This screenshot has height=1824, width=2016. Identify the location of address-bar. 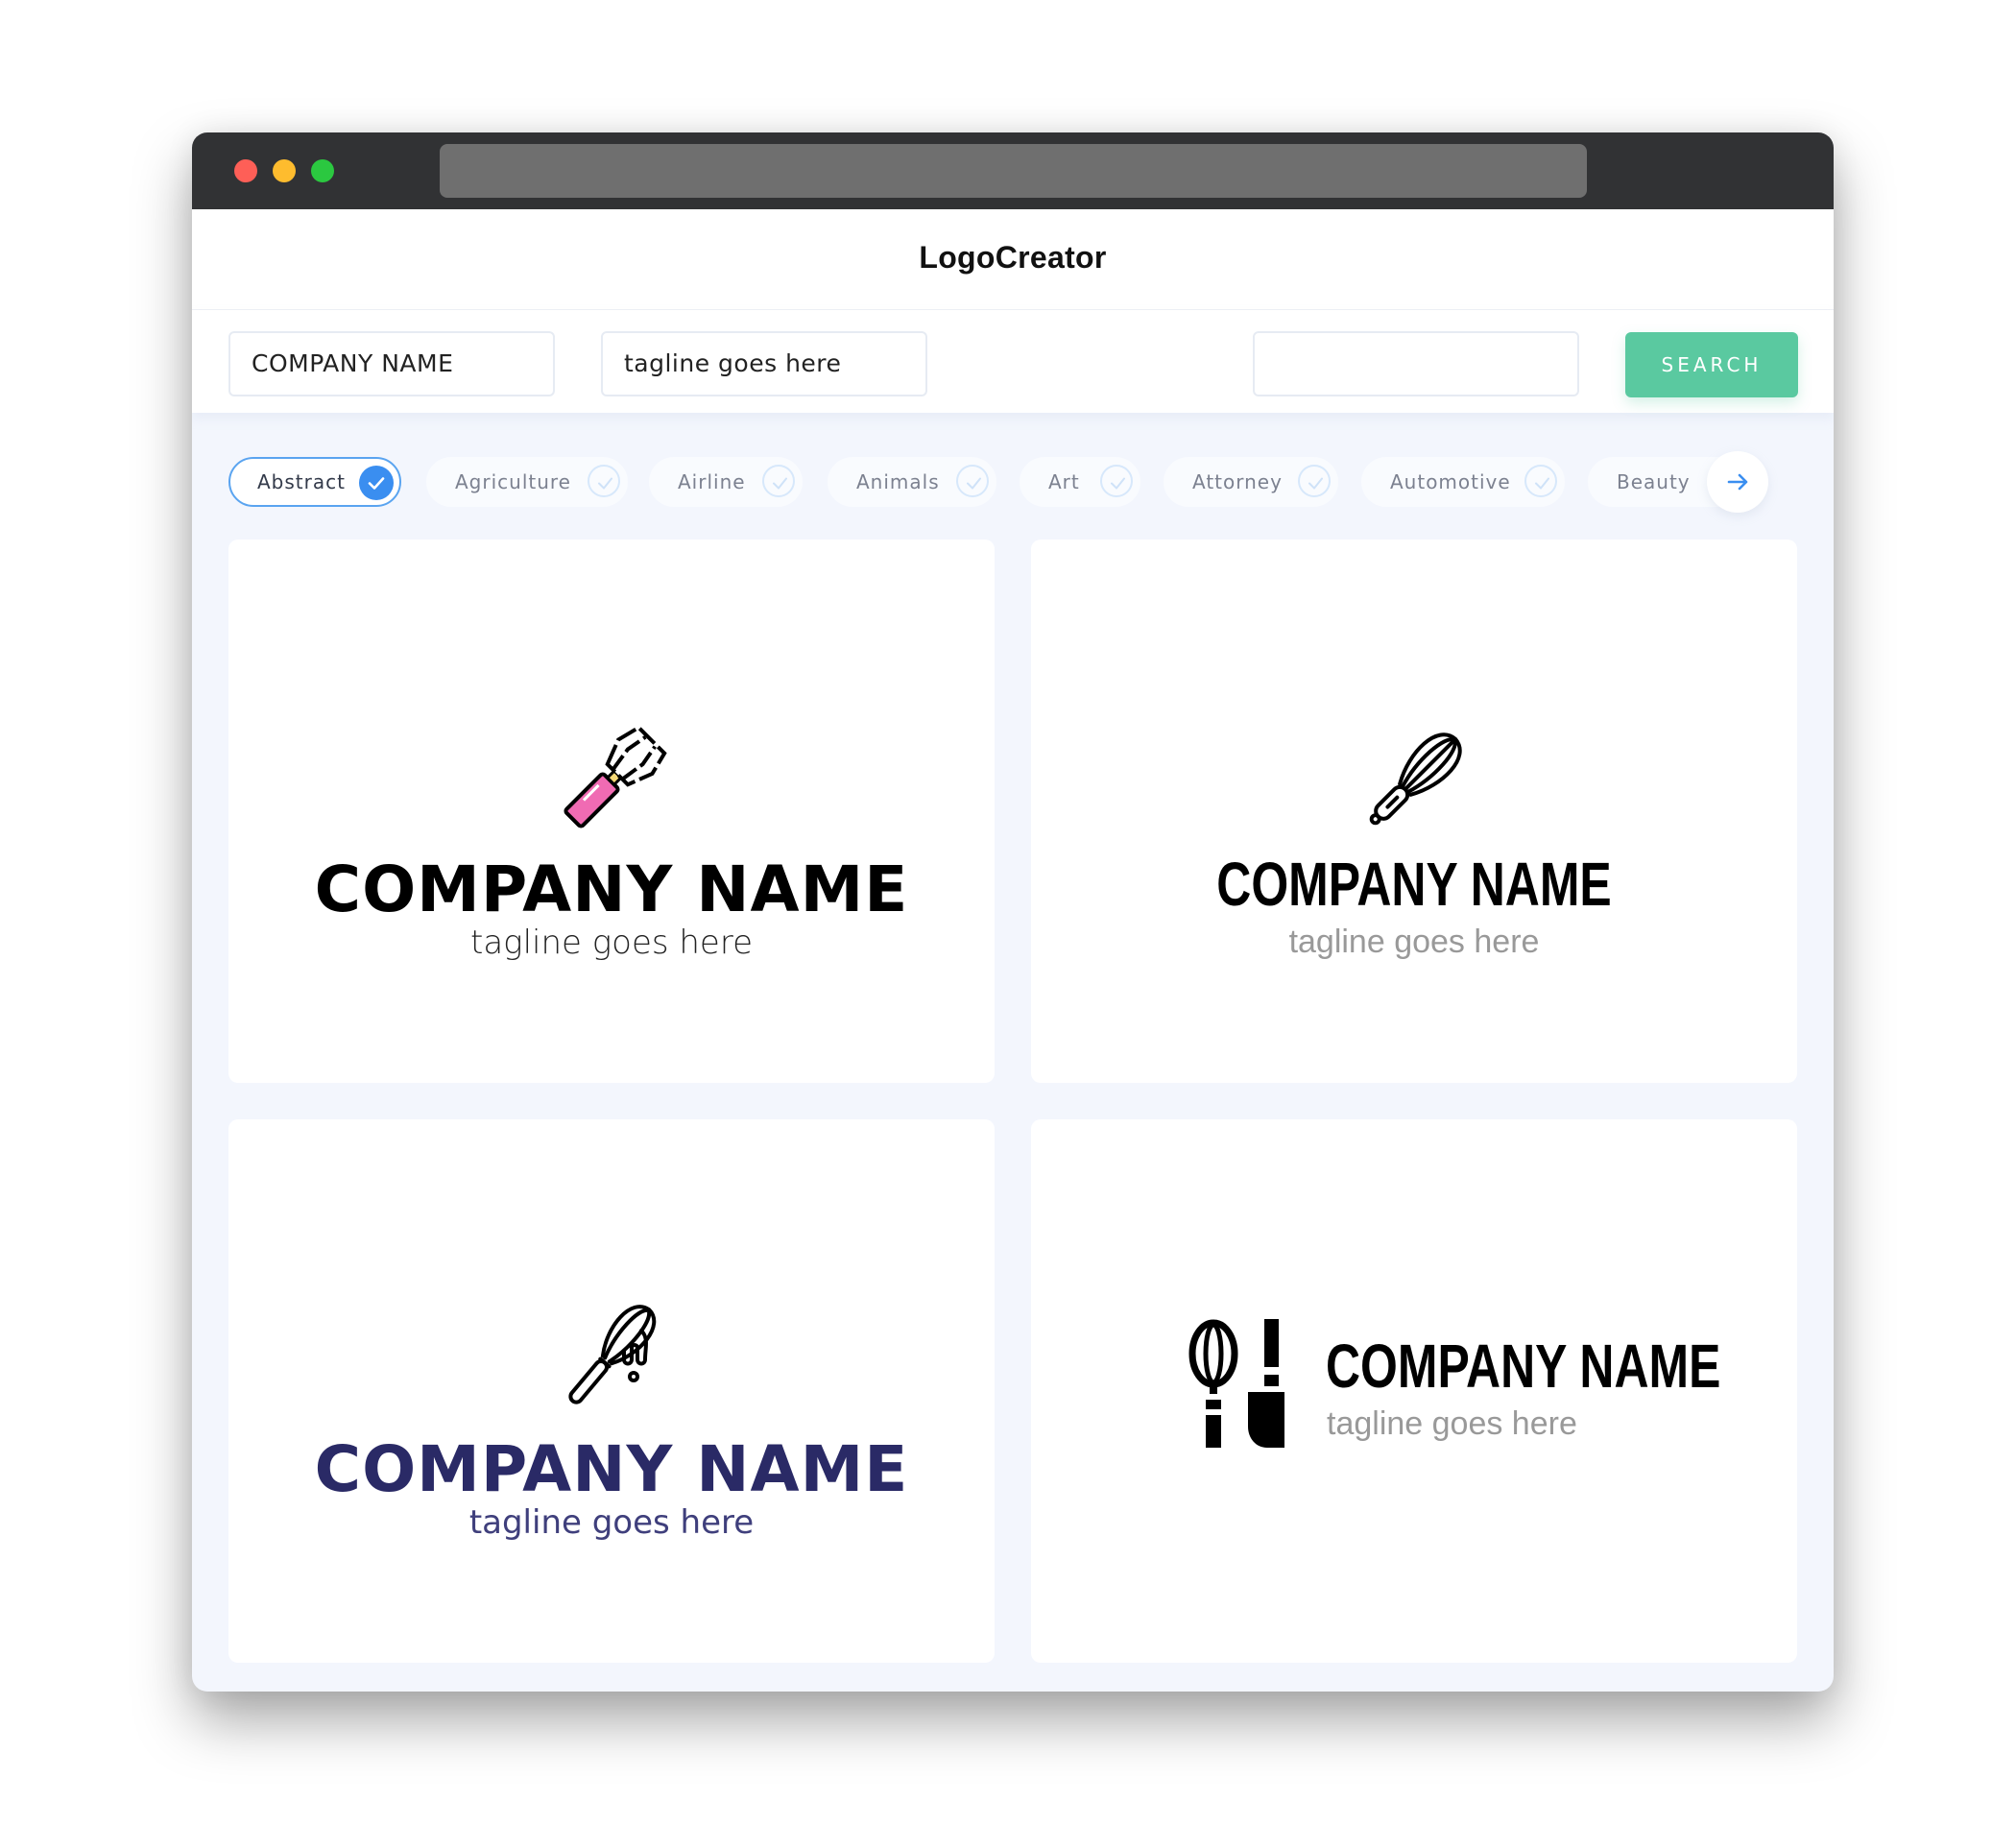
(1013, 171).